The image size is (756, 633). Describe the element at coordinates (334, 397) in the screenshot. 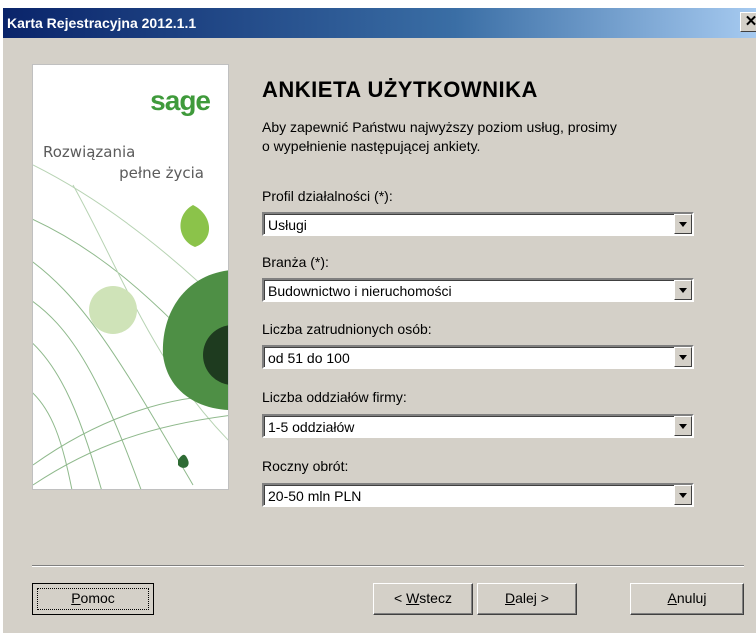

I see `branches-label: Liczba oddziałów firmy:` at that location.